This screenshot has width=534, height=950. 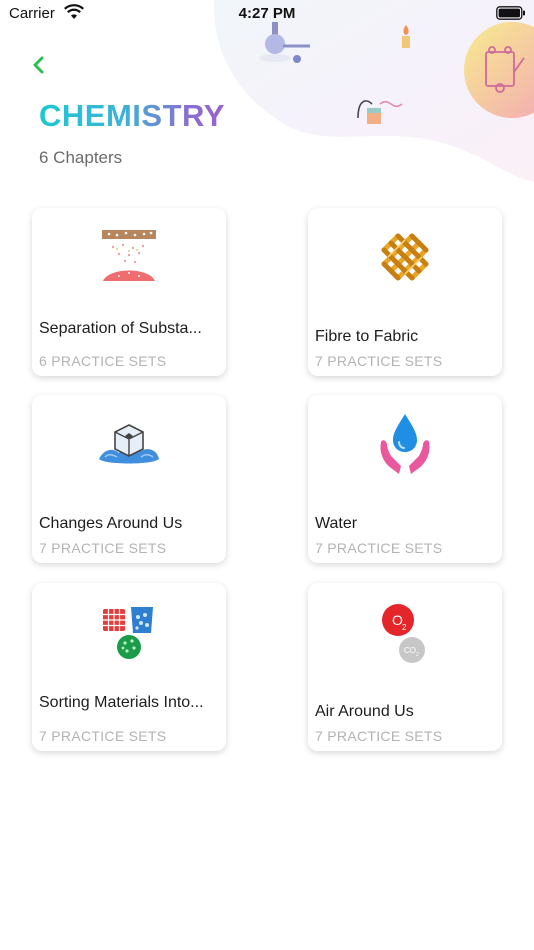 What do you see at coordinates (132, 115) in the screenshot?
I see `page-title: CHEMISTRY` at bounding box center [132, 115].